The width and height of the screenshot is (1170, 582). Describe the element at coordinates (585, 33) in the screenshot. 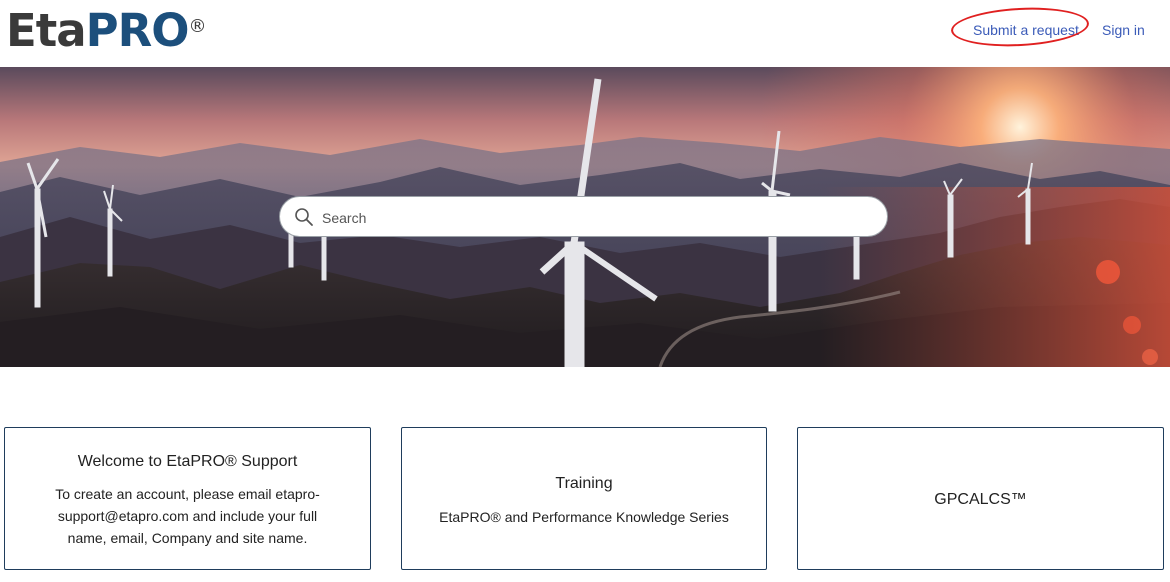

I see `site-header: EtaPRO® Submit a request Sign in` at that location.